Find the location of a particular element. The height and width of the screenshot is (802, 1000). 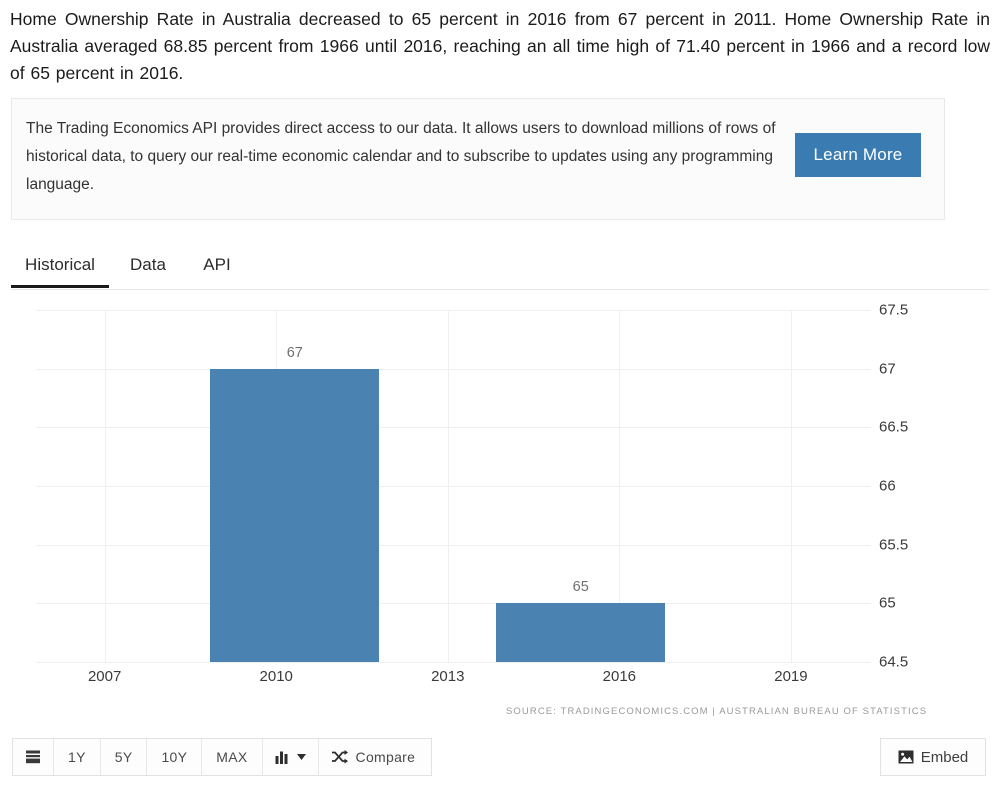

compare-button: Compare is located at coordinates (375, 757).